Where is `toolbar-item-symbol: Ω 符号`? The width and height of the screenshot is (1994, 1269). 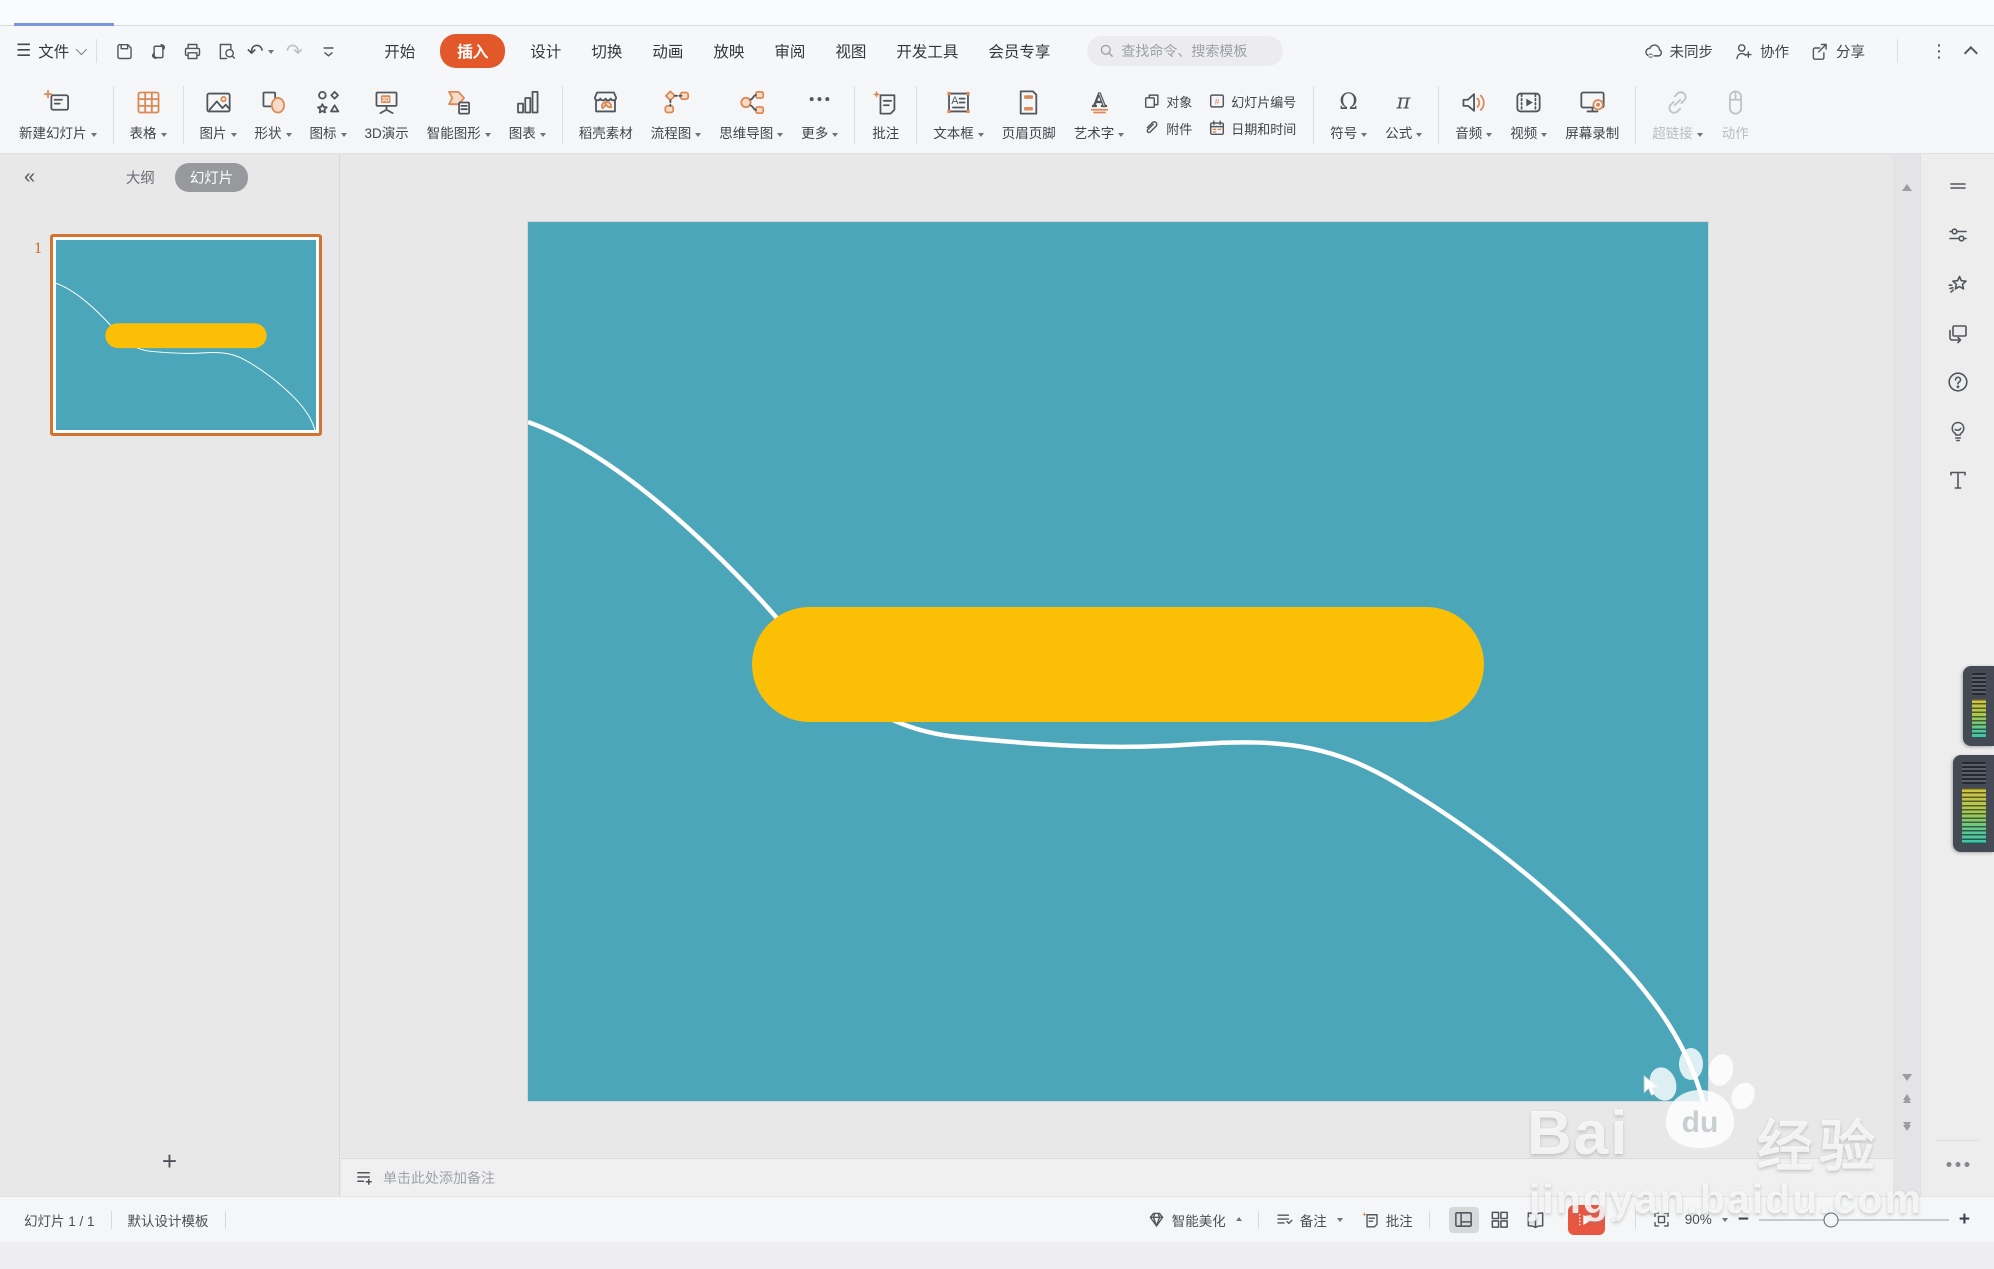
toolbar-item-symbol: Ω 符号 is located at coordinates (1348, 115).